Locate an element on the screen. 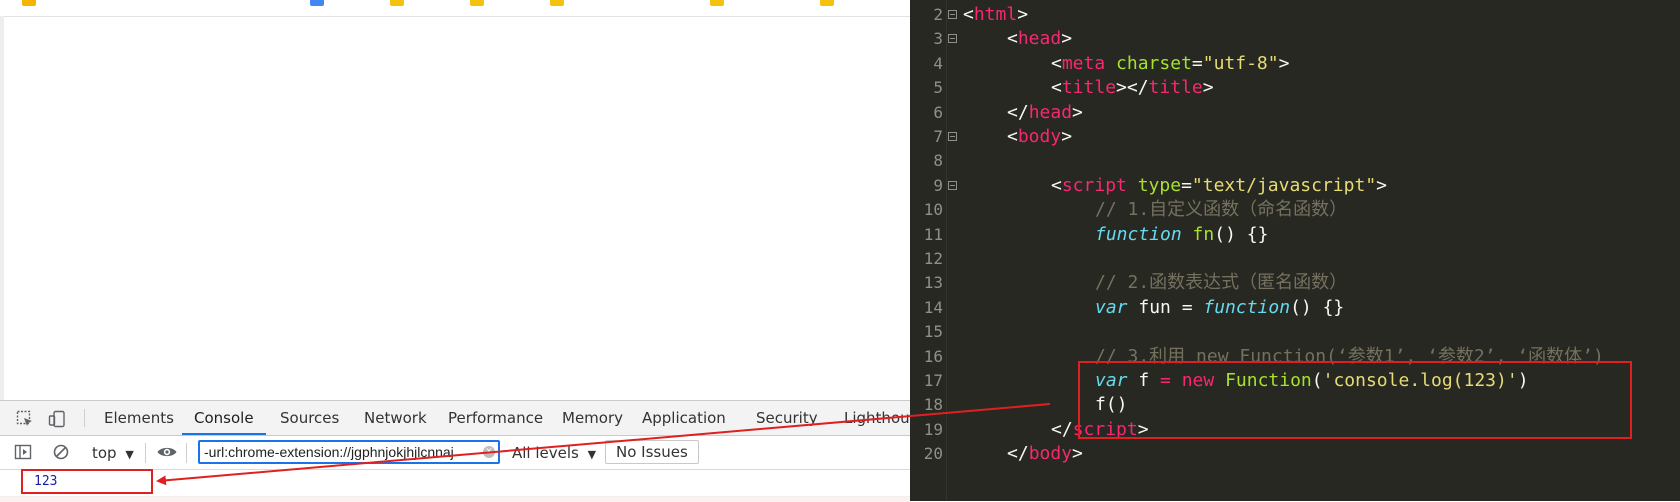  tab-memory: Memory is located at coordinates (592, 418).